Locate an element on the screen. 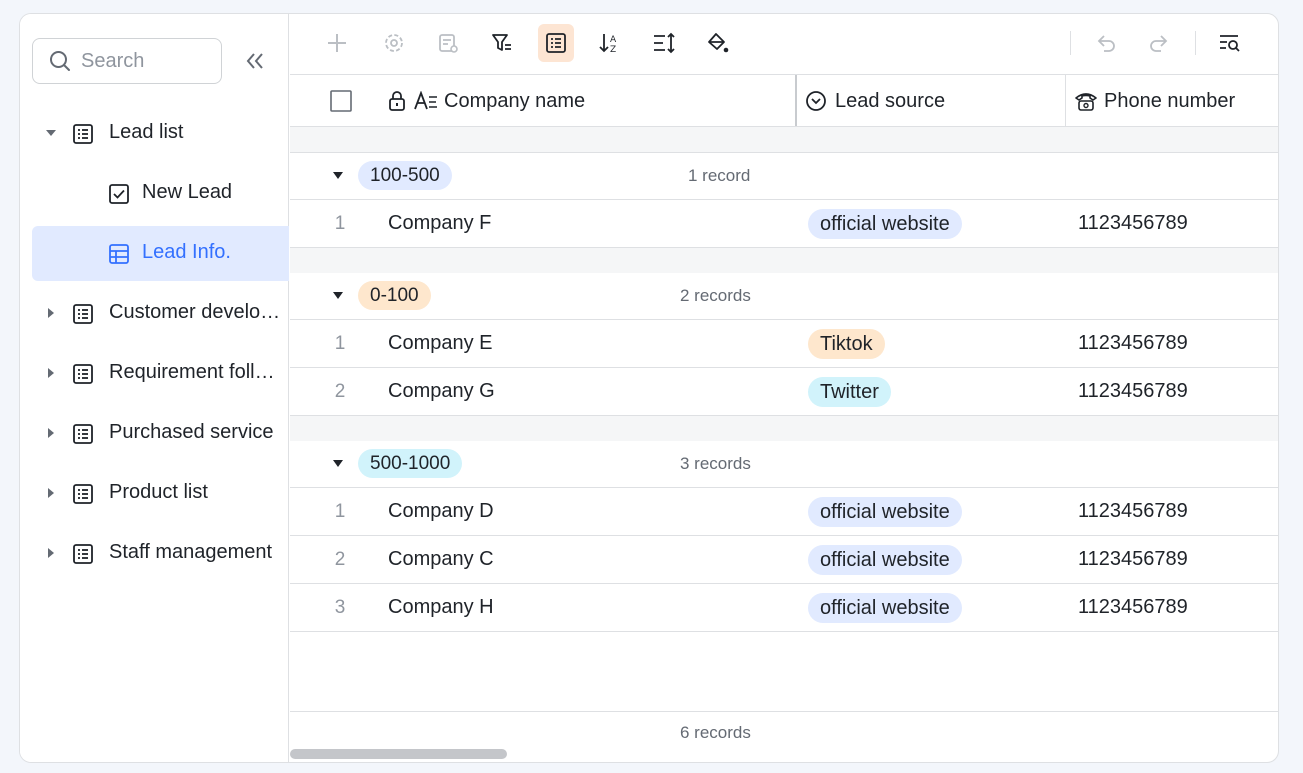 This screenshot has width=1303, height=773. search-records-icon is located at coordinates (1230, 43).